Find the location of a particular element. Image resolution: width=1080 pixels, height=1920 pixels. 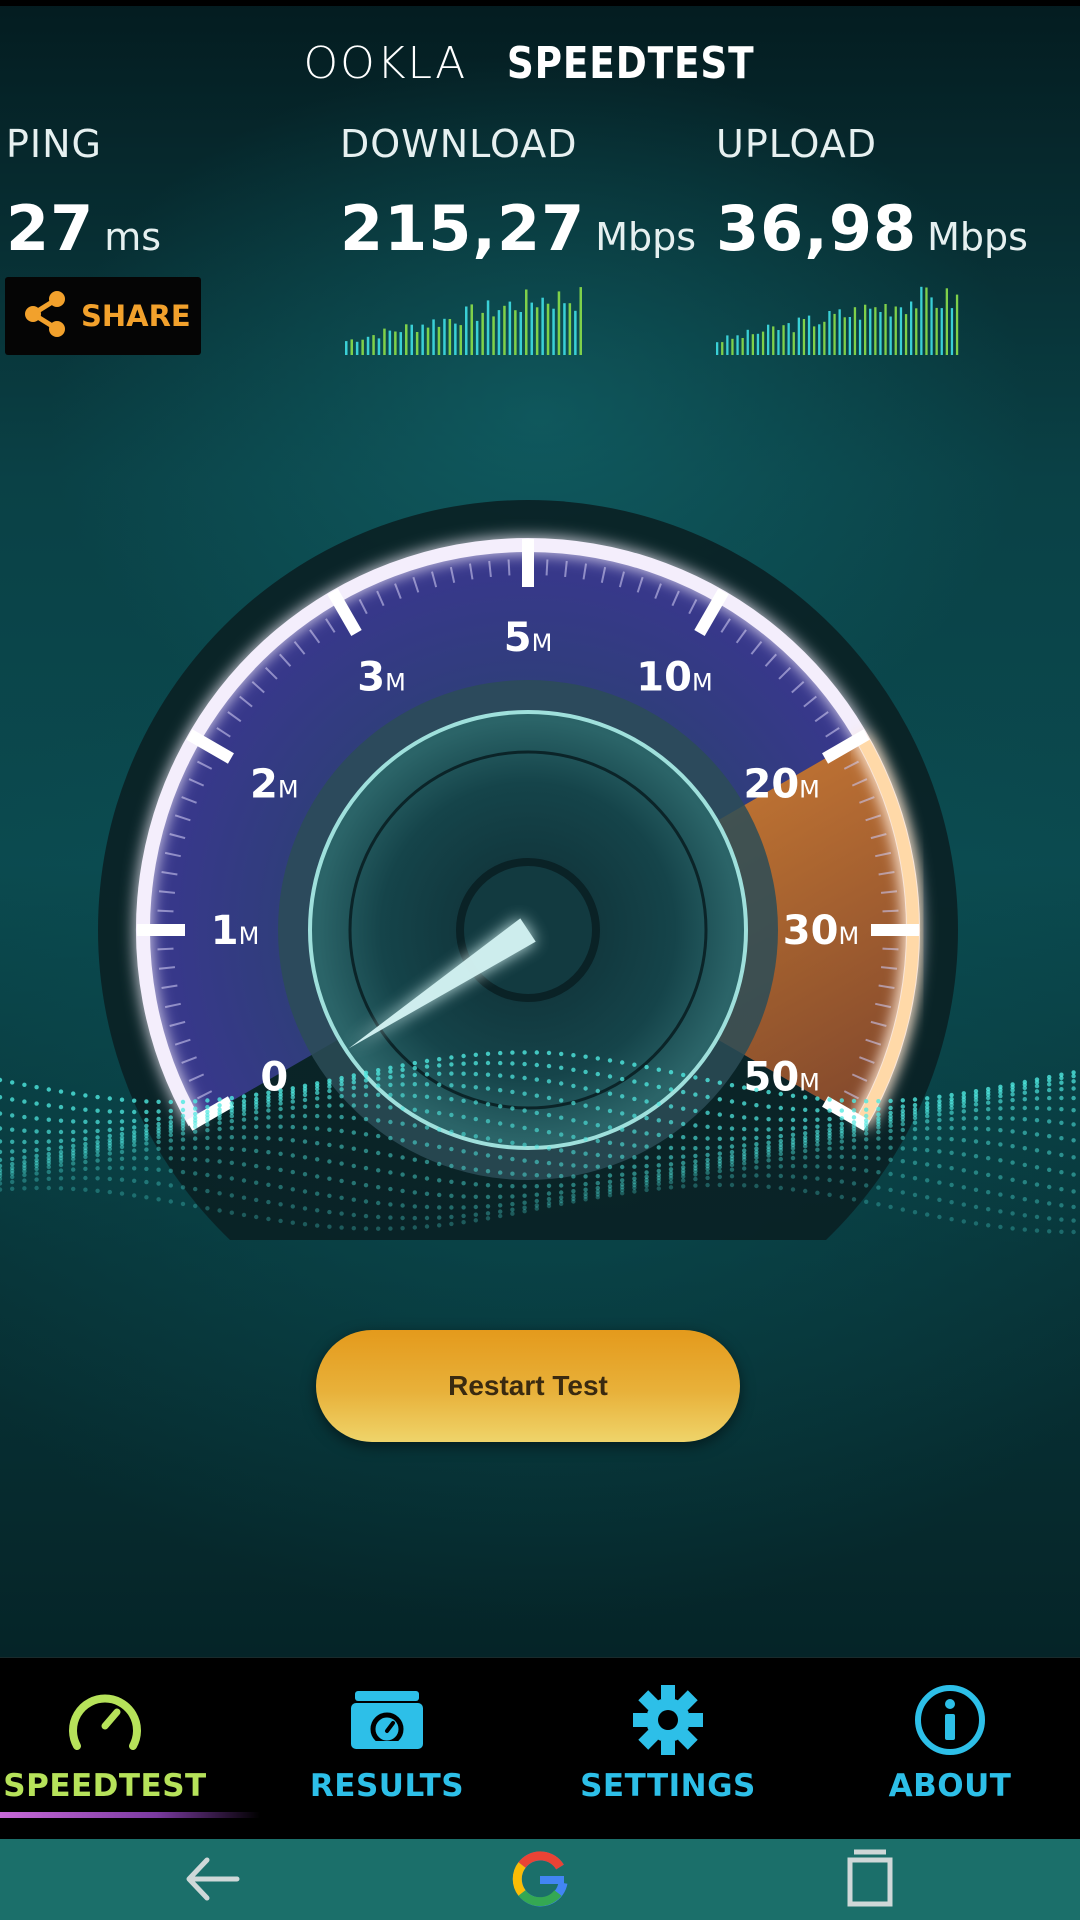

share-label: SHARE is located at coordinates (136, 316).